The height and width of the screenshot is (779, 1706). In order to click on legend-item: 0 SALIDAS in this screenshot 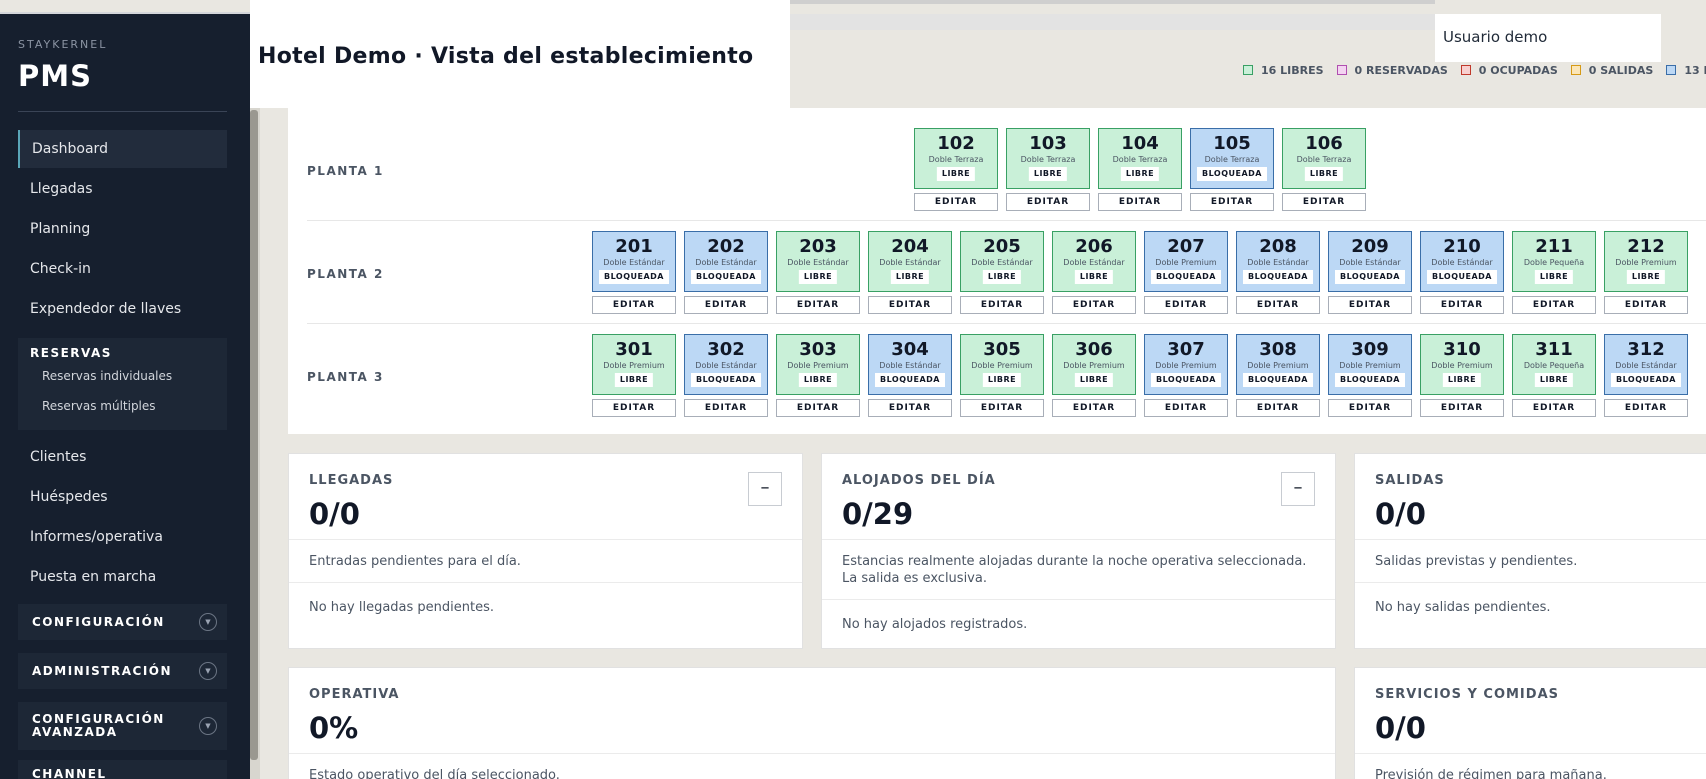, I will do `click(1611, 70)`.